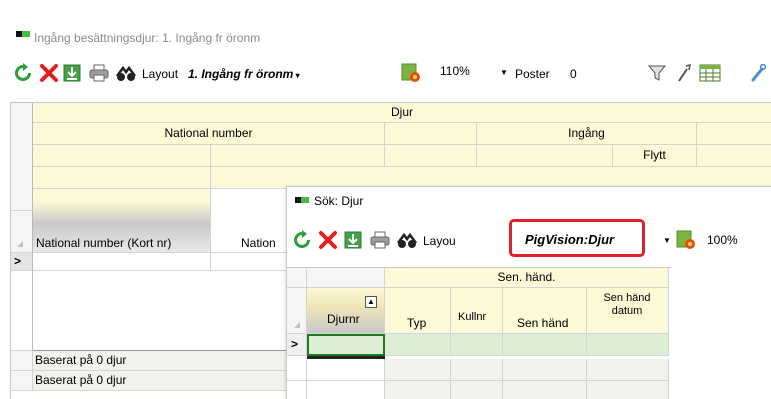 Image resolution: width=771 pixels, height=399 pixels. Describe the element at coordinates (296, 75) in the screenshot. I see `chevron-down-icon: ▾` at that location.